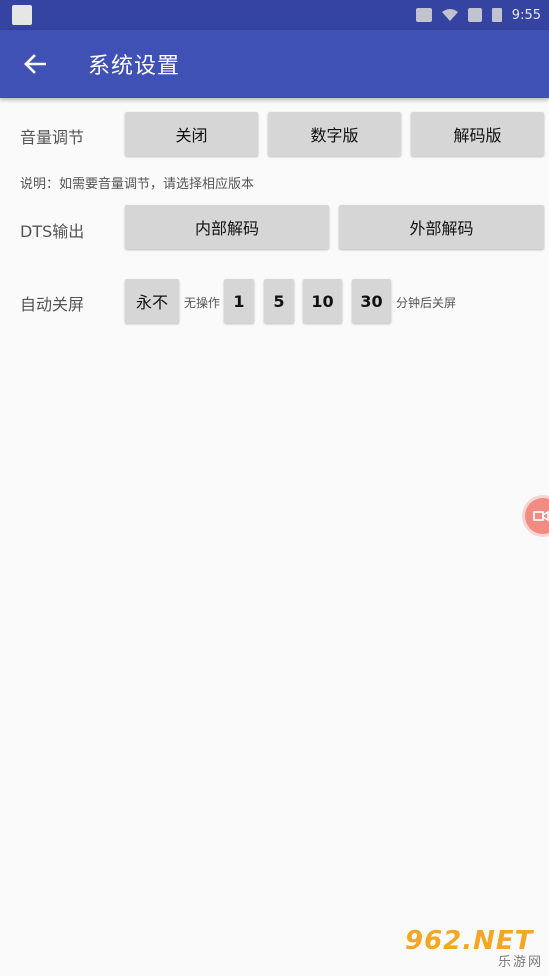 The height and width of the screenshot is (976, 549). I want to click on watermark: 962.NET 乐游网, so click(474, 948).